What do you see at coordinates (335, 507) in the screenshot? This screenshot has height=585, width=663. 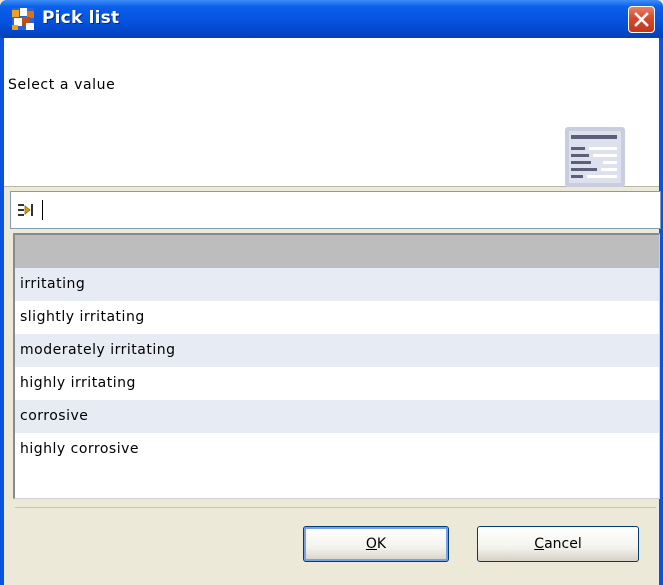 I see `footer-divider` at bounding box center [335, 507].